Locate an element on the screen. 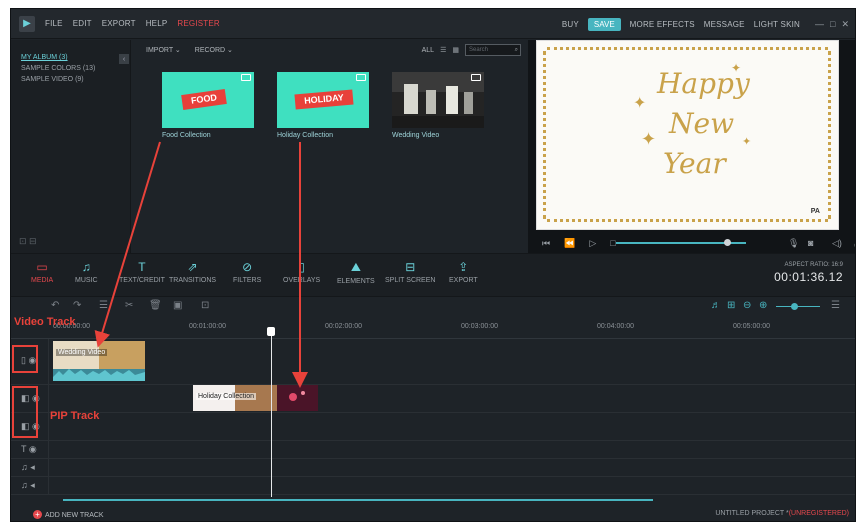 Image resolution: width=860 pixels, height=524 pixels. holiday-tag: HOLIDAY is located at coordinates (324, 99).